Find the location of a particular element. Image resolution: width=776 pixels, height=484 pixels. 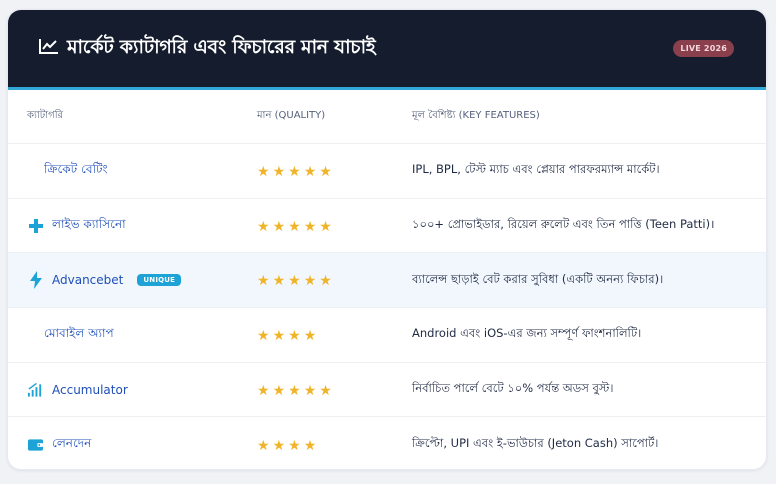

bolt-icon is located at coordinates (35, 280).